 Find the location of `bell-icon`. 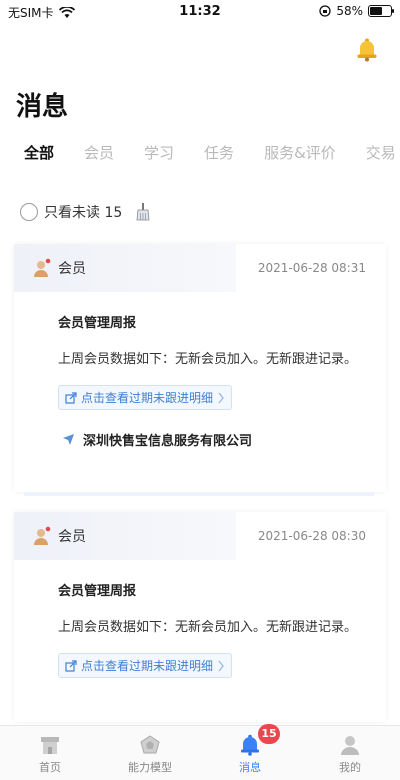

bell-icon is located at coordinates (367, 50).